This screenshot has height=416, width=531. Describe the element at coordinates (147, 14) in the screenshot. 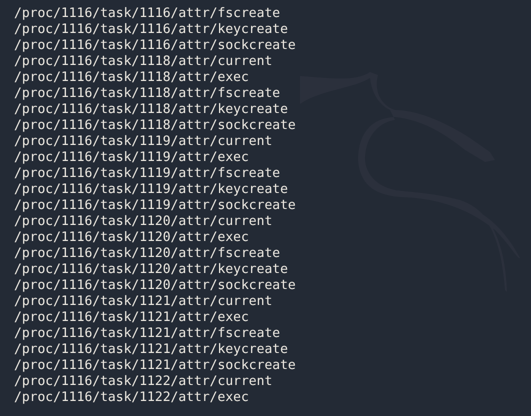

I see `output-line: /proc/1116/task/1116/attr/fscreate` at that location.